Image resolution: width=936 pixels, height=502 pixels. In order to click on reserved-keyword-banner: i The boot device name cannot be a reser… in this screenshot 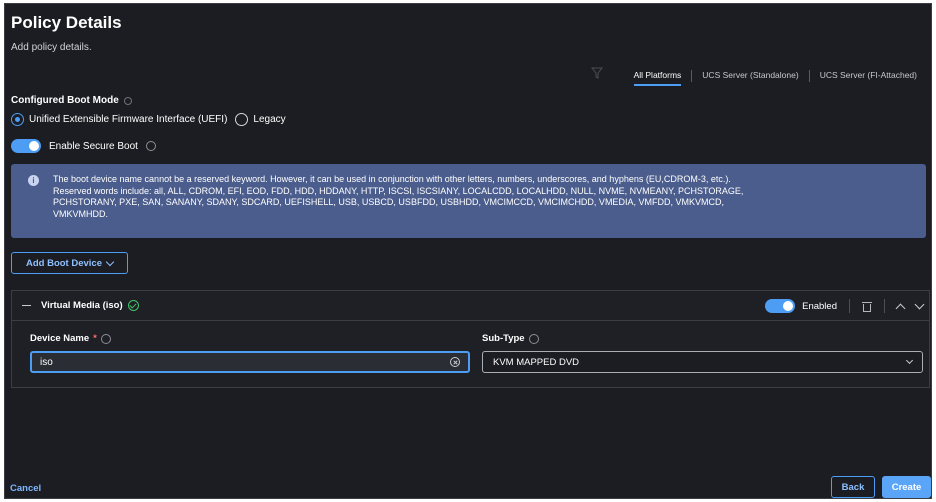, I will do `click(468, 201)`.